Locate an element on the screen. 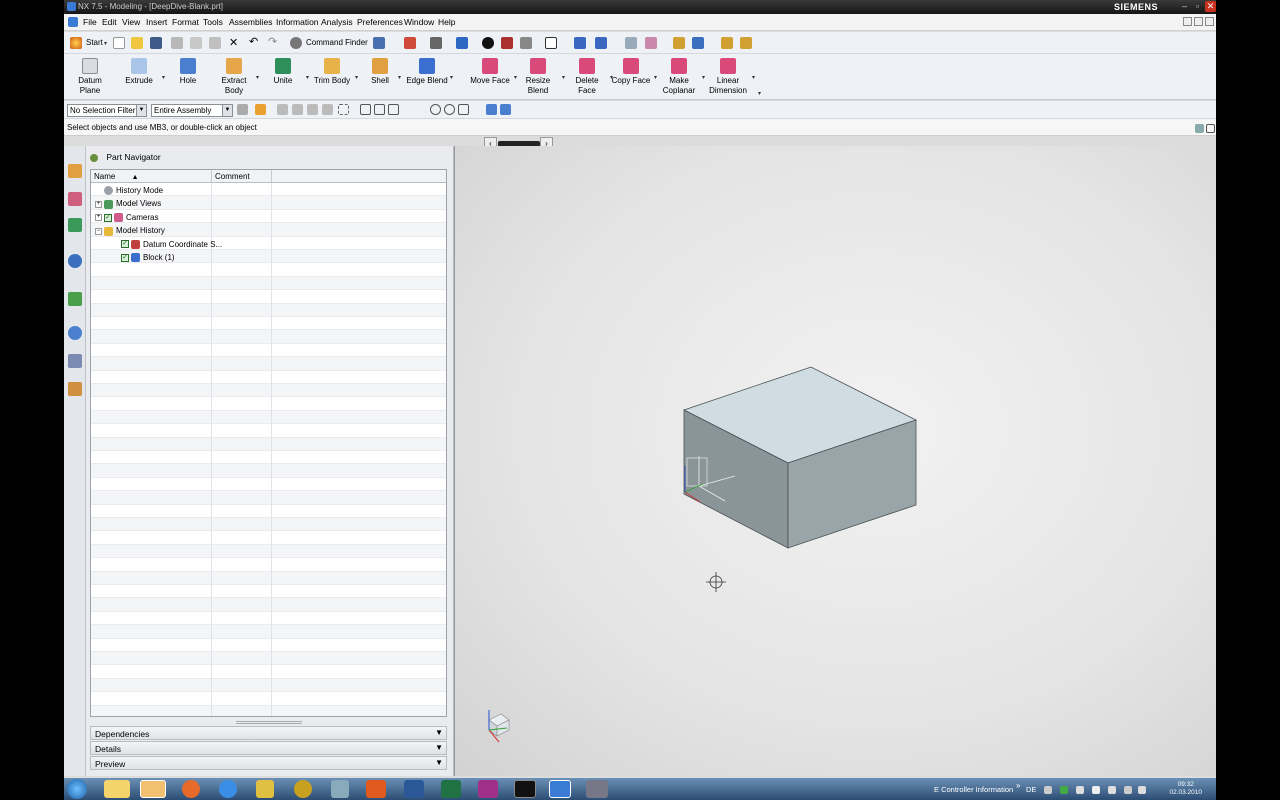  resize-blend-button: Resize Blend is located at coordinates (538, 75).